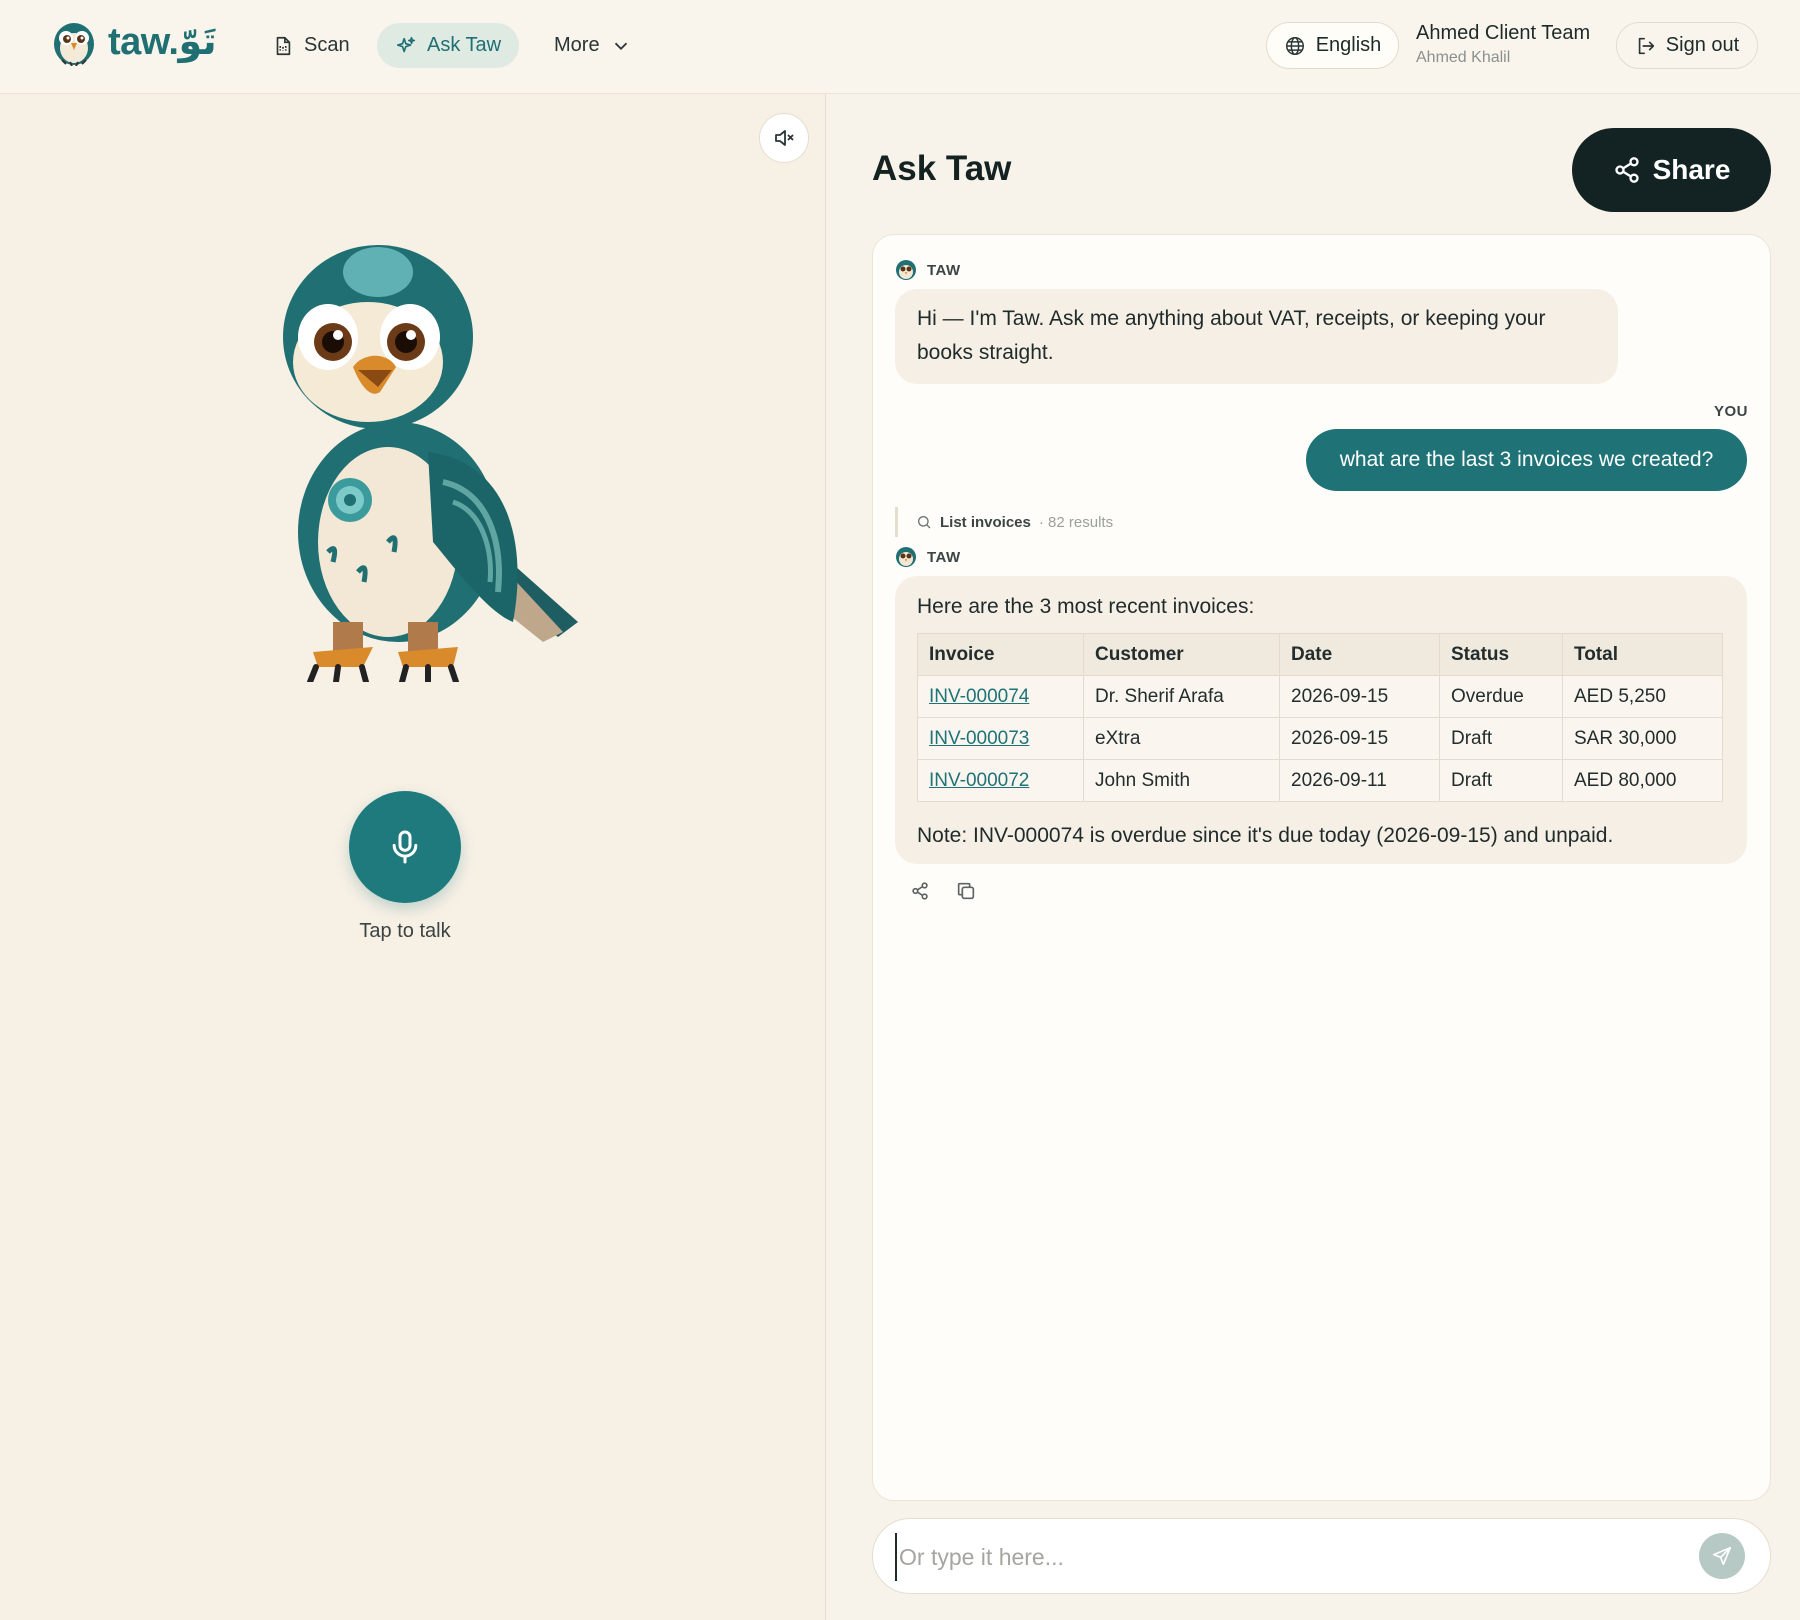 This screenshot has width=1800, height=1620. What do you see at coordinates (1501, 654) in the screenshot?
I see `column-header: Status` at bounding box center [1501, 654].